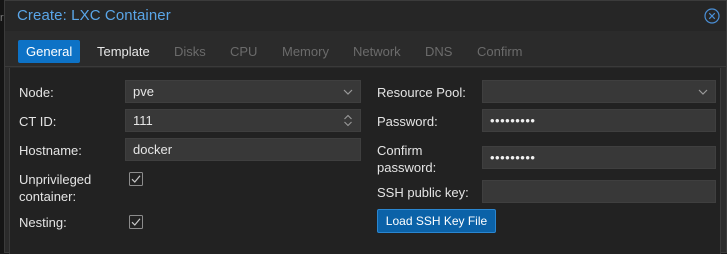 The width and height of the screenshot is (727, 254). What do you see at coordinates (38, 121) in the screenshot?
I see `ct-id-label: CT ID:` at bounding box center [38, 121].